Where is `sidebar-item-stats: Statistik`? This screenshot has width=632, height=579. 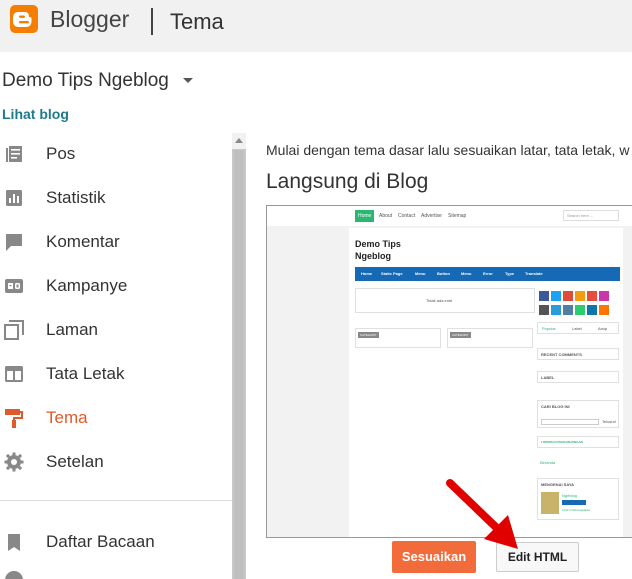
sidebar-item-stats: Statistik is located at coordinates (116, 198).